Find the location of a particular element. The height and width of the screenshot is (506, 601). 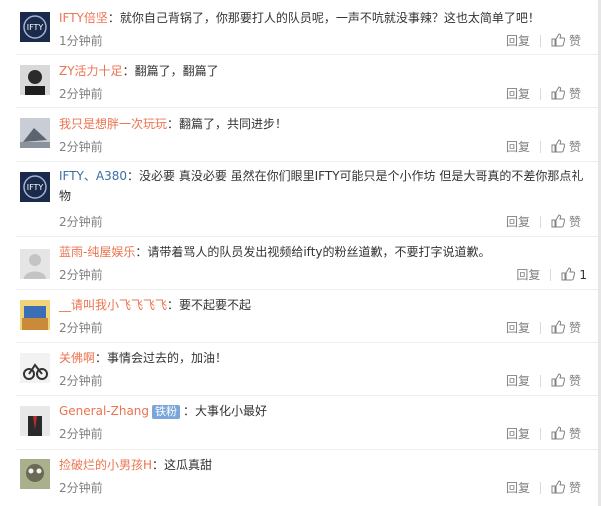

comment-username: 捡破烂的小男孩H is located at coordinates (105, 465).